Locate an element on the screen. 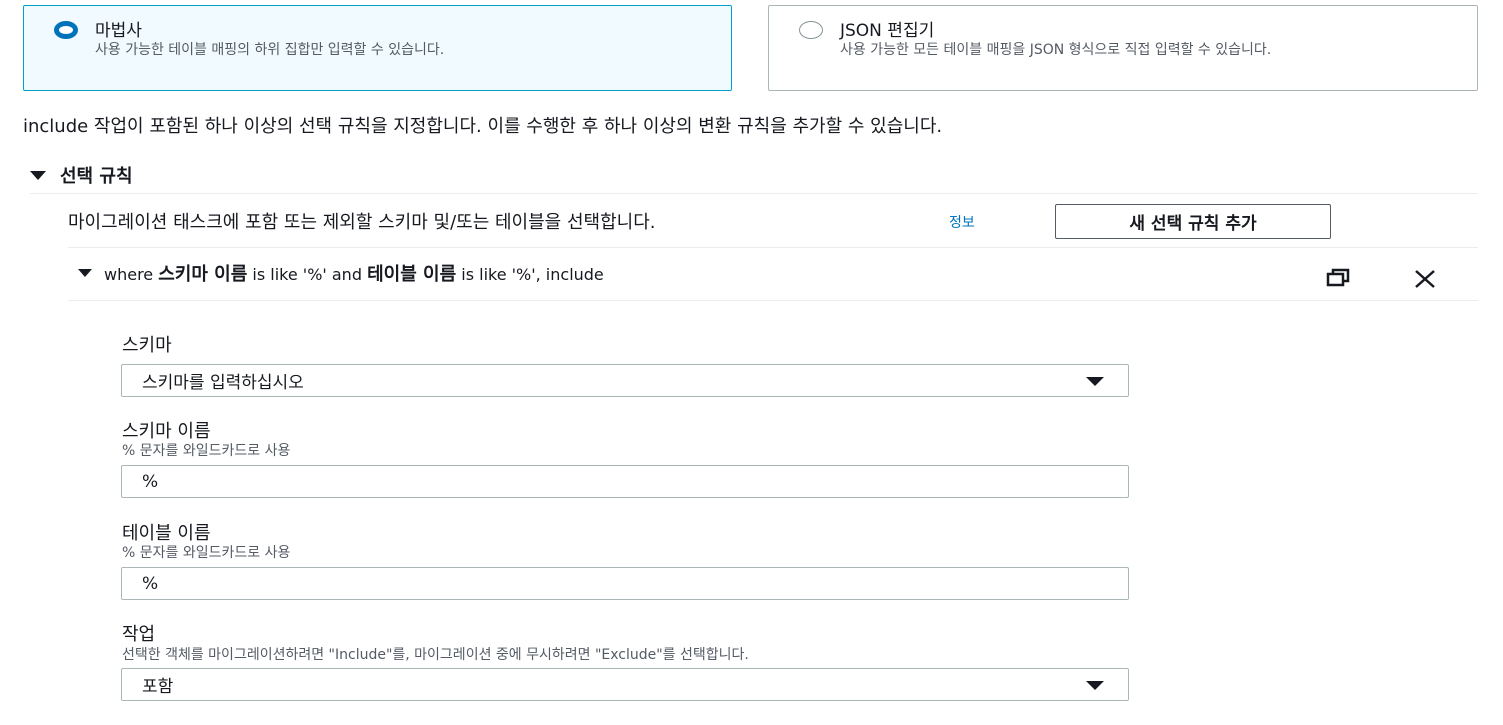 The width and height of the screenshot is (1503, 725). add-selection-rule-button: 새 선택 규칙 추가 is located at coordinates (1193, 221).